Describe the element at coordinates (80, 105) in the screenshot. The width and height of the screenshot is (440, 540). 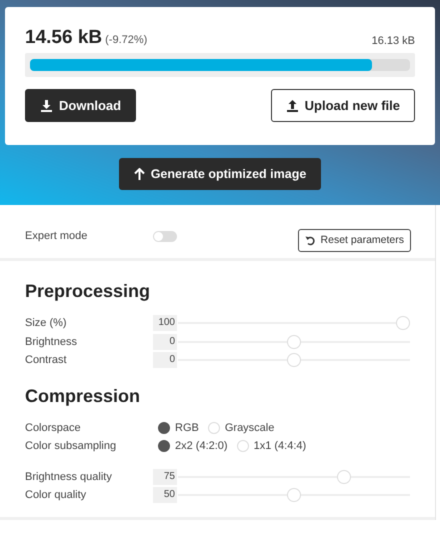
I see `download-button: Download` at that location.